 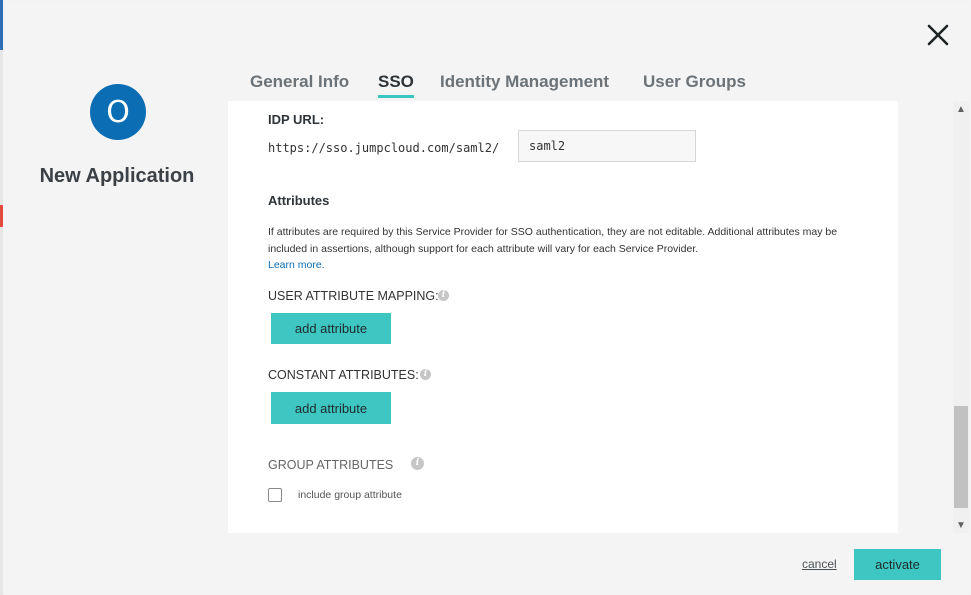 I want to click on scroll-down-arrow-icon: ▼, so click(x=961, y=525).